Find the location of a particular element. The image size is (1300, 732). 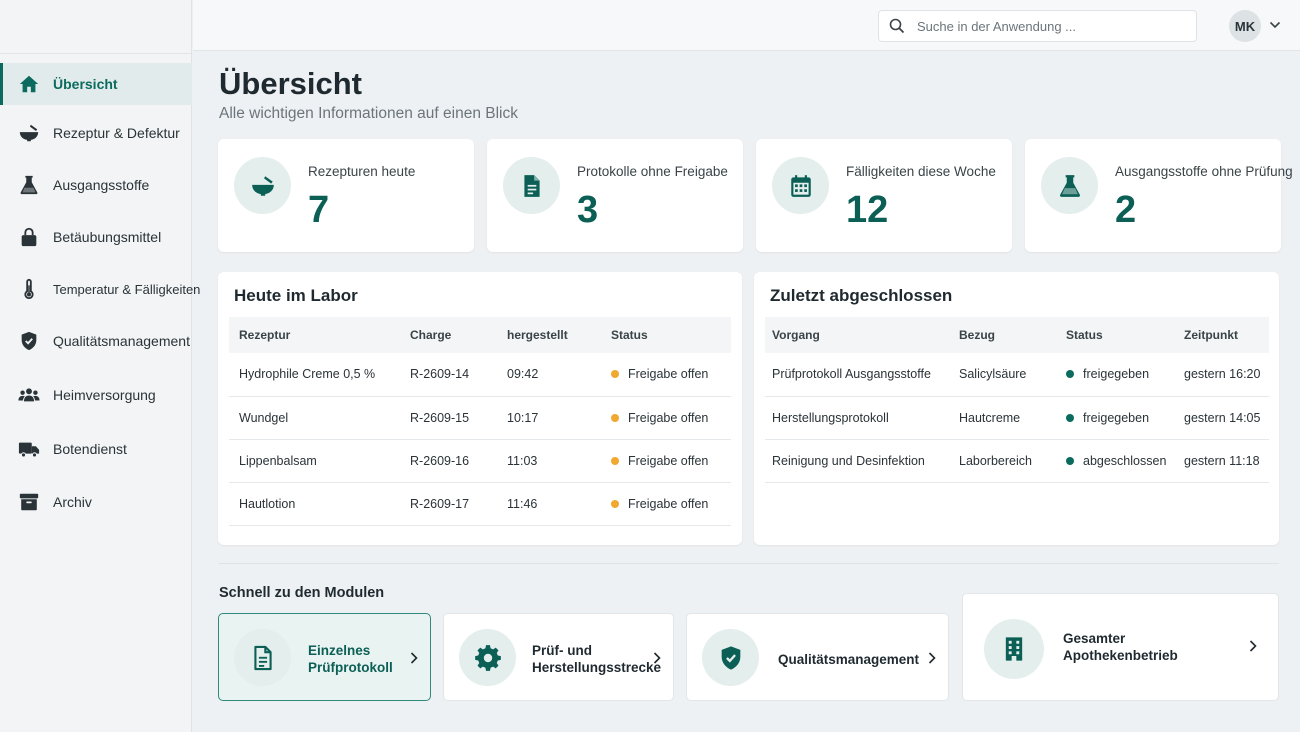

module-qualitaetsmanagement: Qualitätsmanagement is located at coordinates (817, 657).